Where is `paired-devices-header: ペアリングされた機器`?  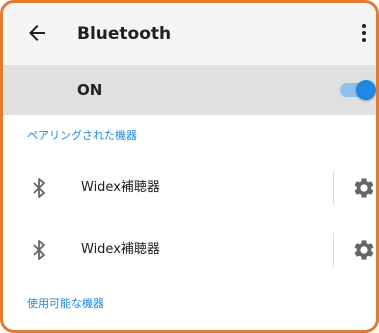
paired-devices-header: ペアリングされた機器 is located at coordinates (82, 135).